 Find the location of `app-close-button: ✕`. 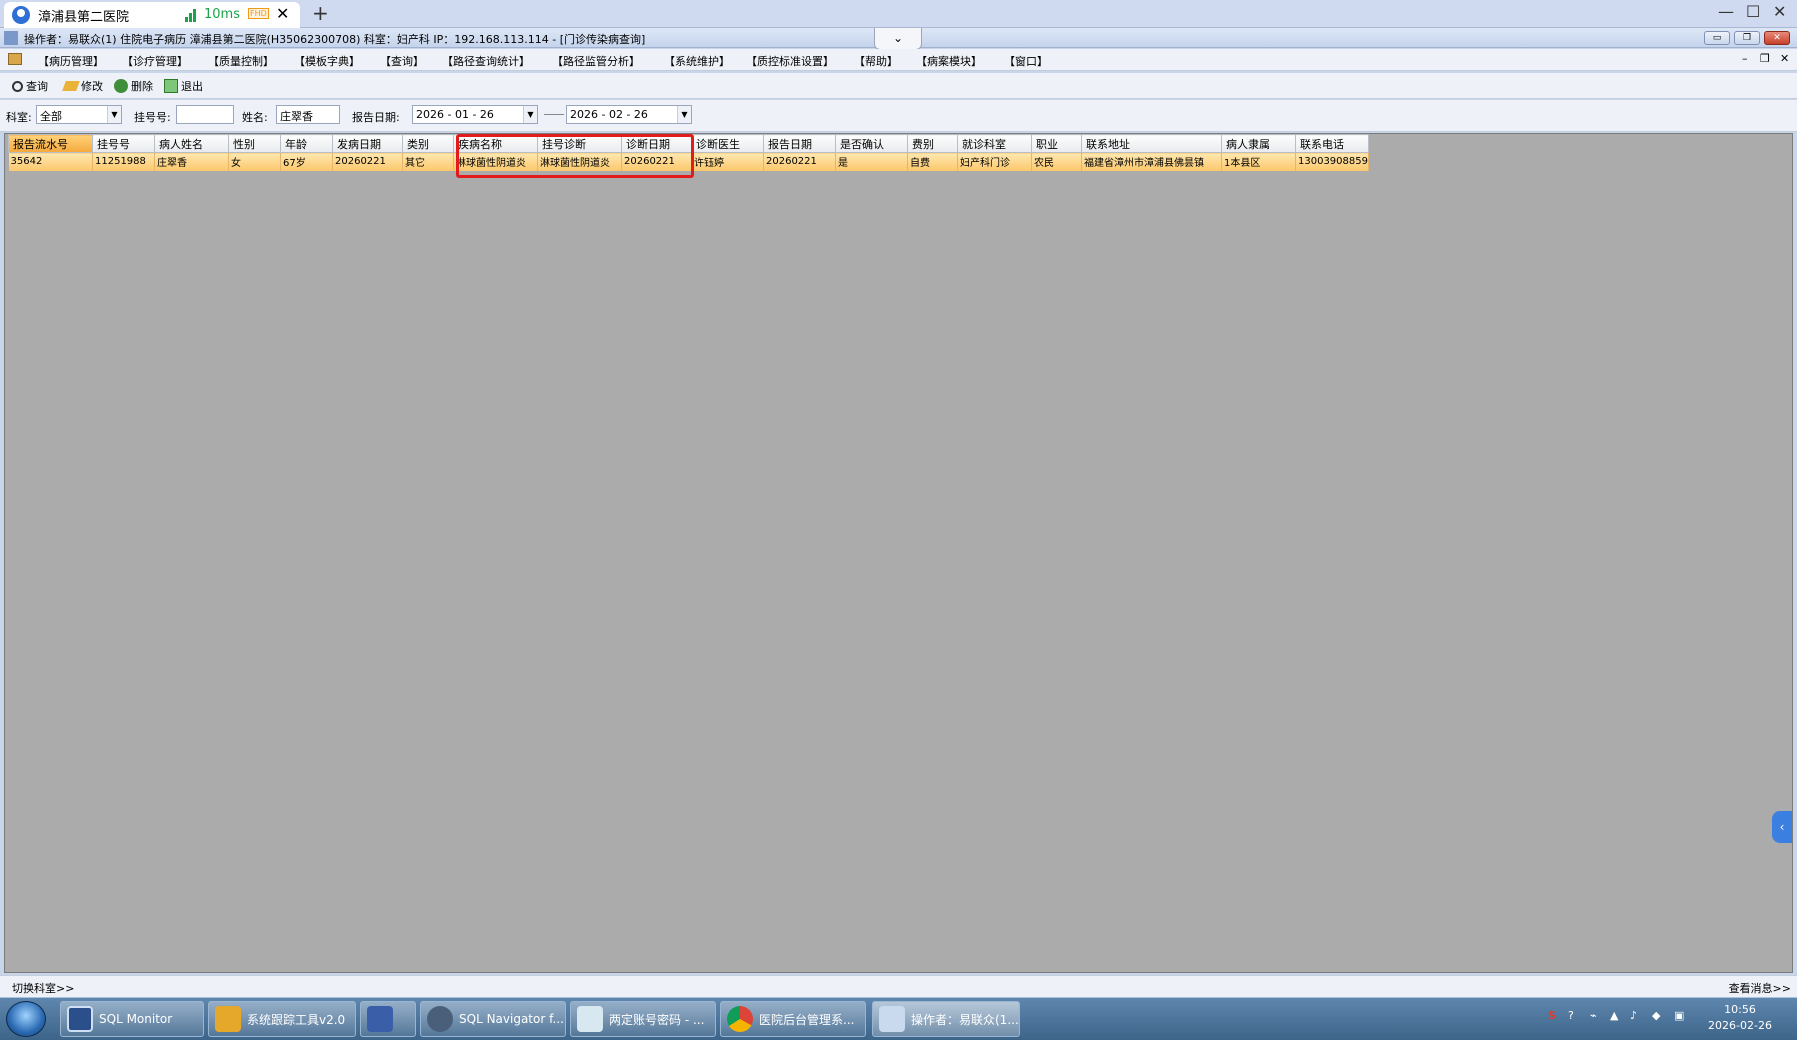

app-close-button: ✕ is located at coordinates (1777, 38).